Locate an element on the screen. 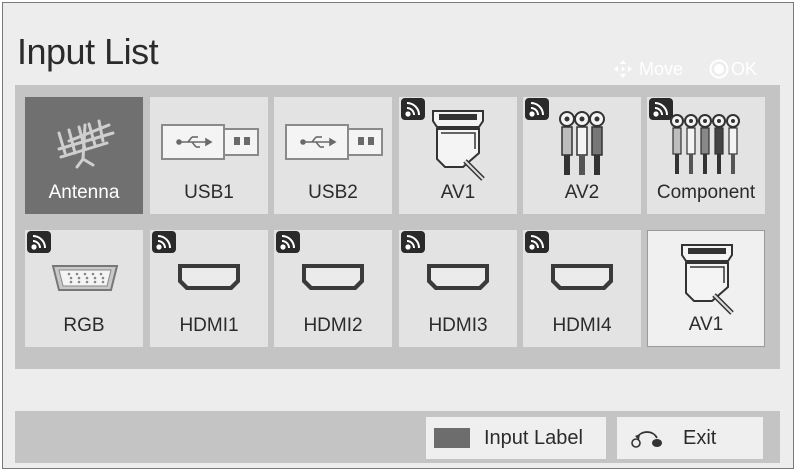  move-arrows-icon is located at coordinates (622, 69).